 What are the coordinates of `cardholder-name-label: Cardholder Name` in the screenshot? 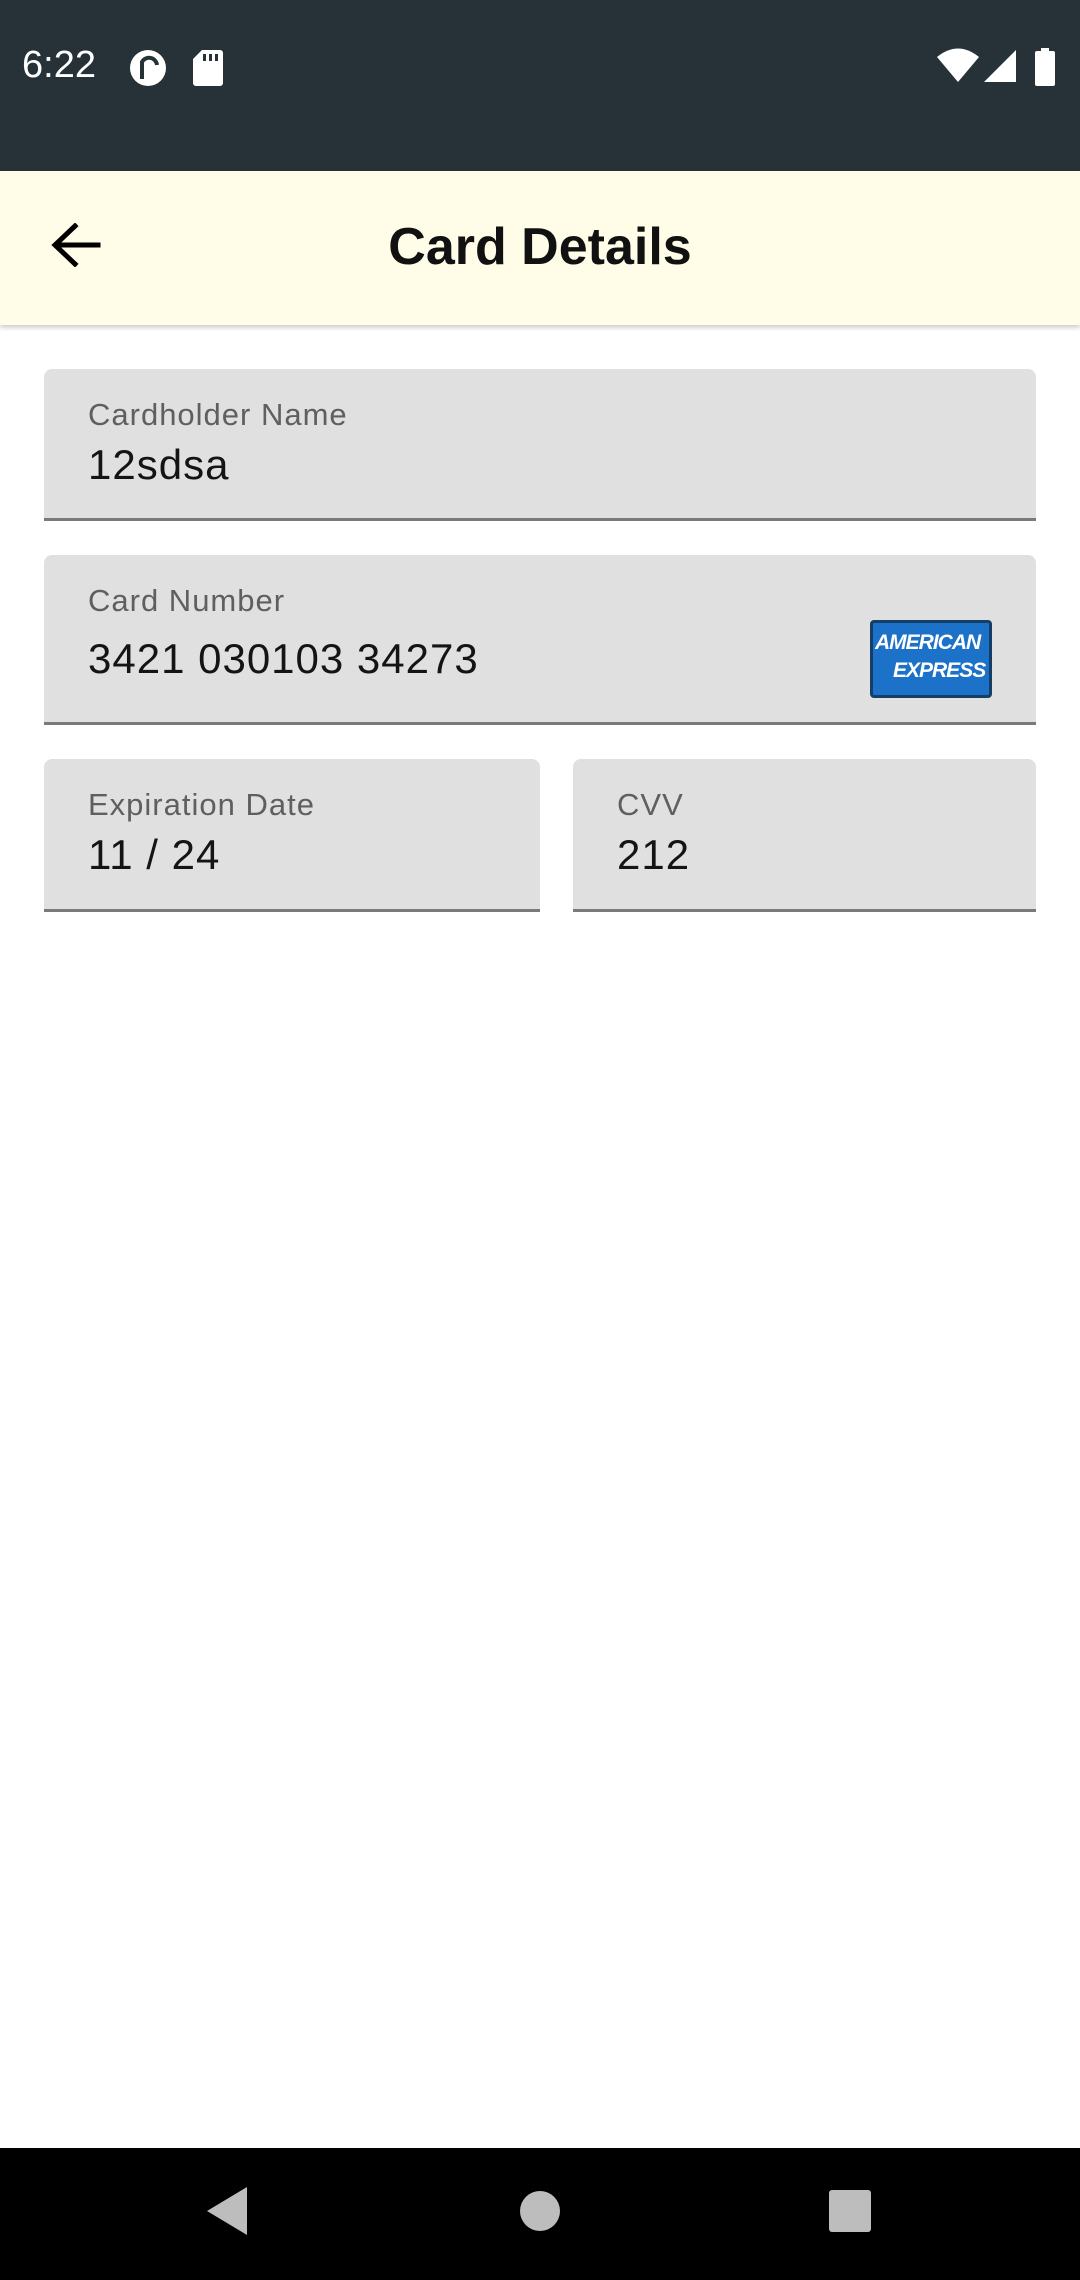 It's located at (218, 414).